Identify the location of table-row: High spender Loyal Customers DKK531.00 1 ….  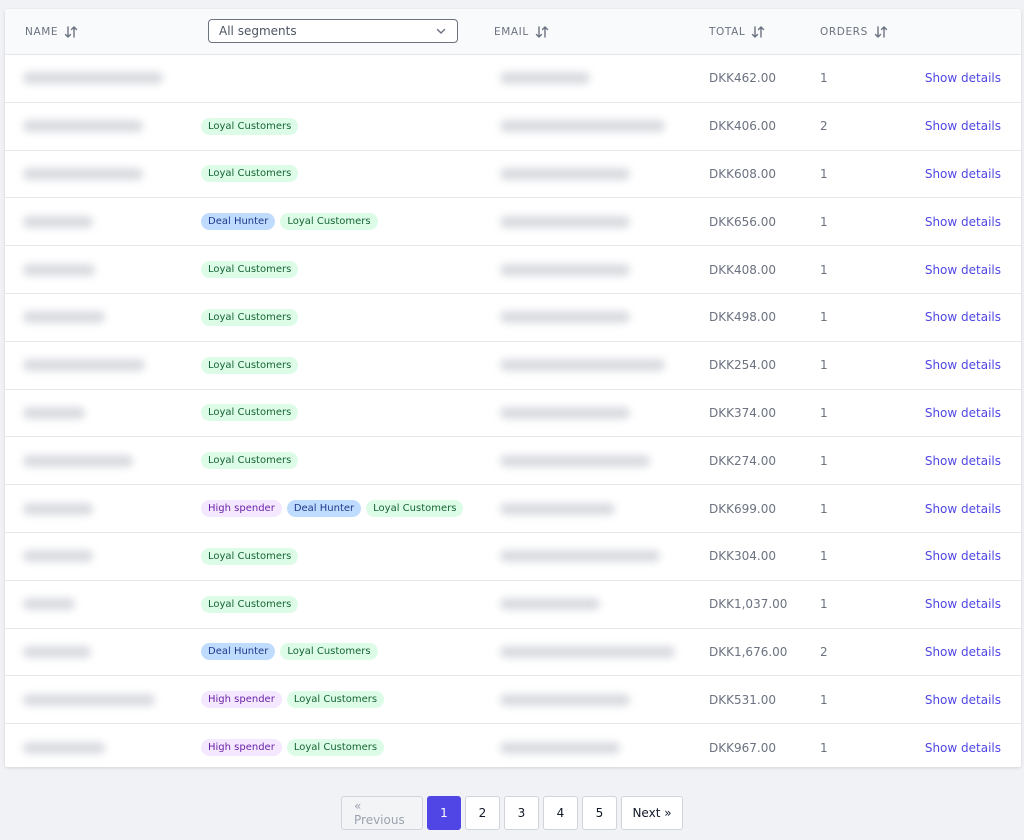
(513, 700).